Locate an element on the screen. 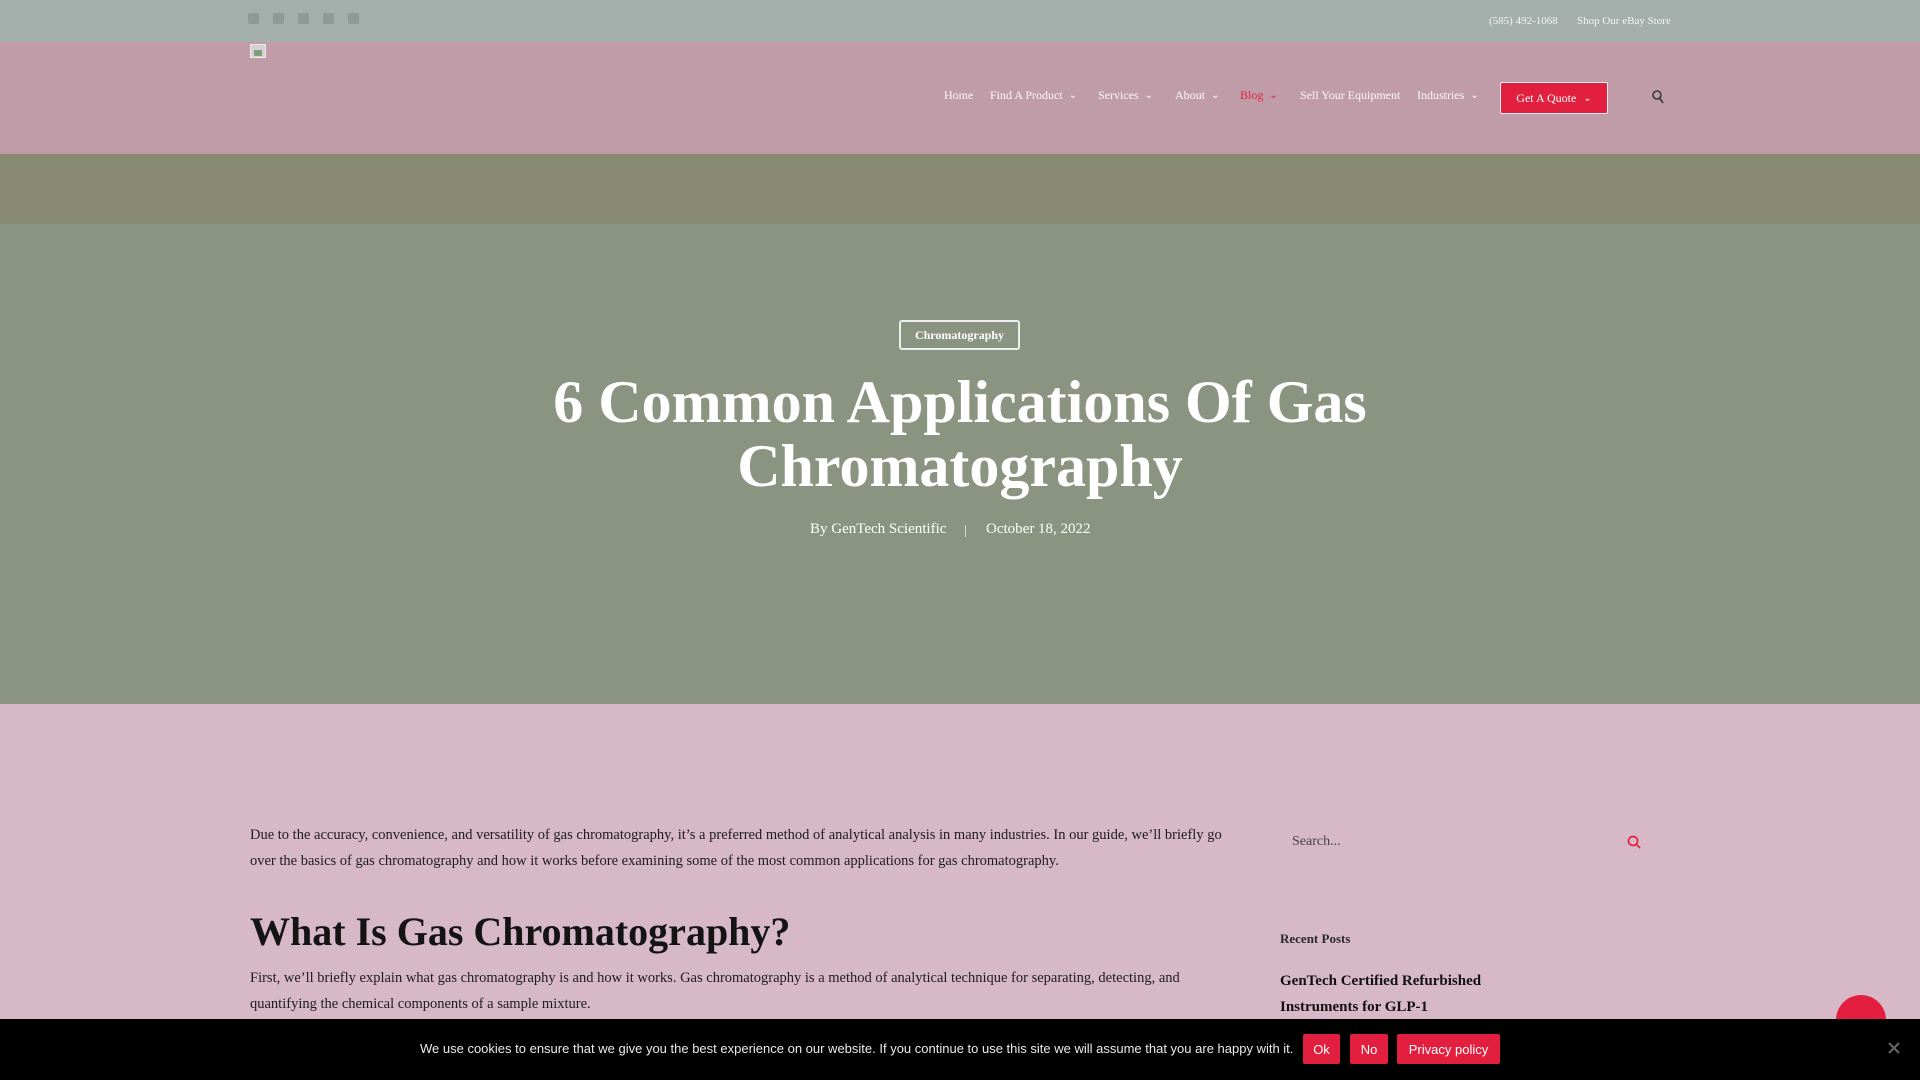  post-date: October 18, 2022 is located at coordinates (1038, 529).